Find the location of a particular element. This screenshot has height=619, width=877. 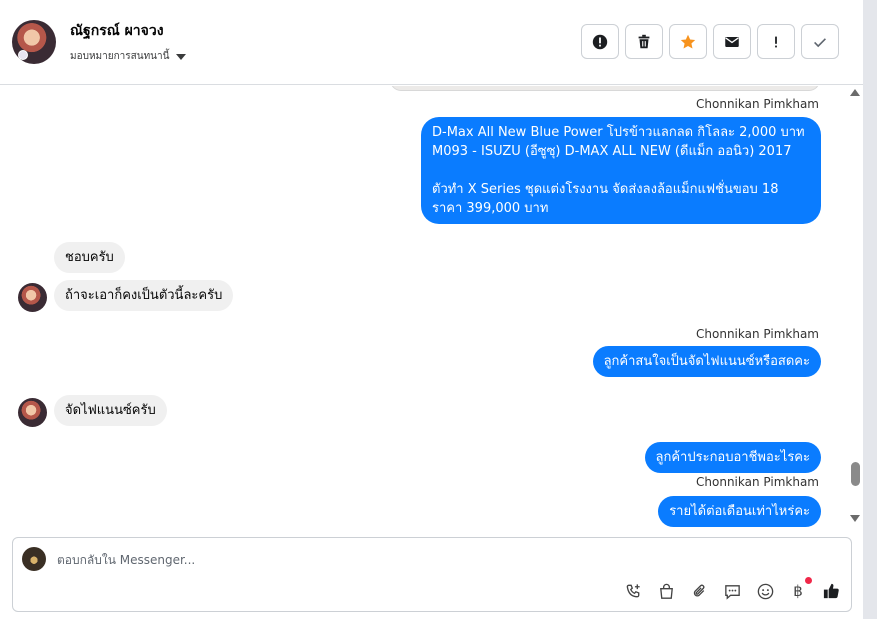

scroll-up-arrow is located at coordinates (855, 92).